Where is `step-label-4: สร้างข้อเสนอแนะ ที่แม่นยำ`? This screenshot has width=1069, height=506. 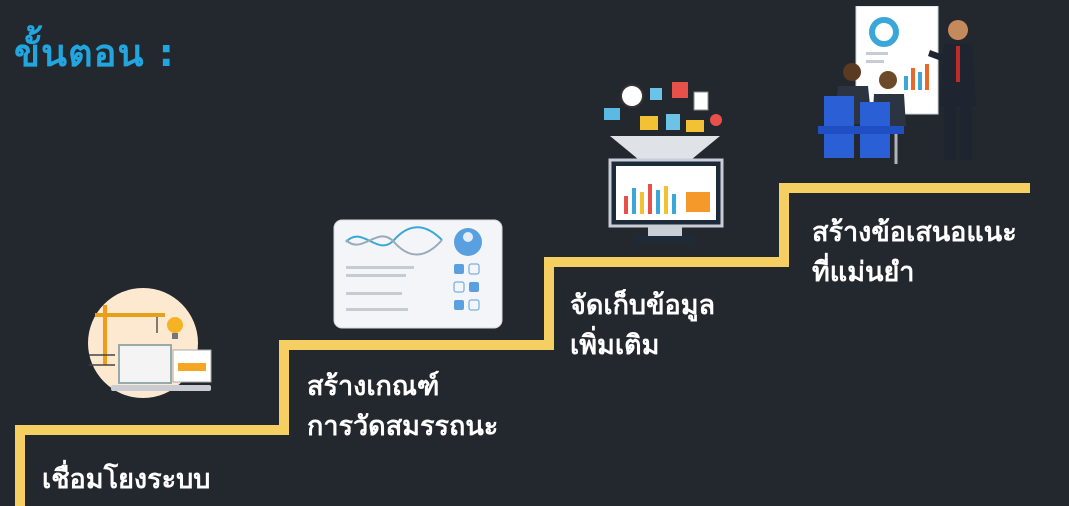 step-label-4: สร้างข้อเสนอแนะ ที่แม่นยำ is located at coordinates (914, 253).